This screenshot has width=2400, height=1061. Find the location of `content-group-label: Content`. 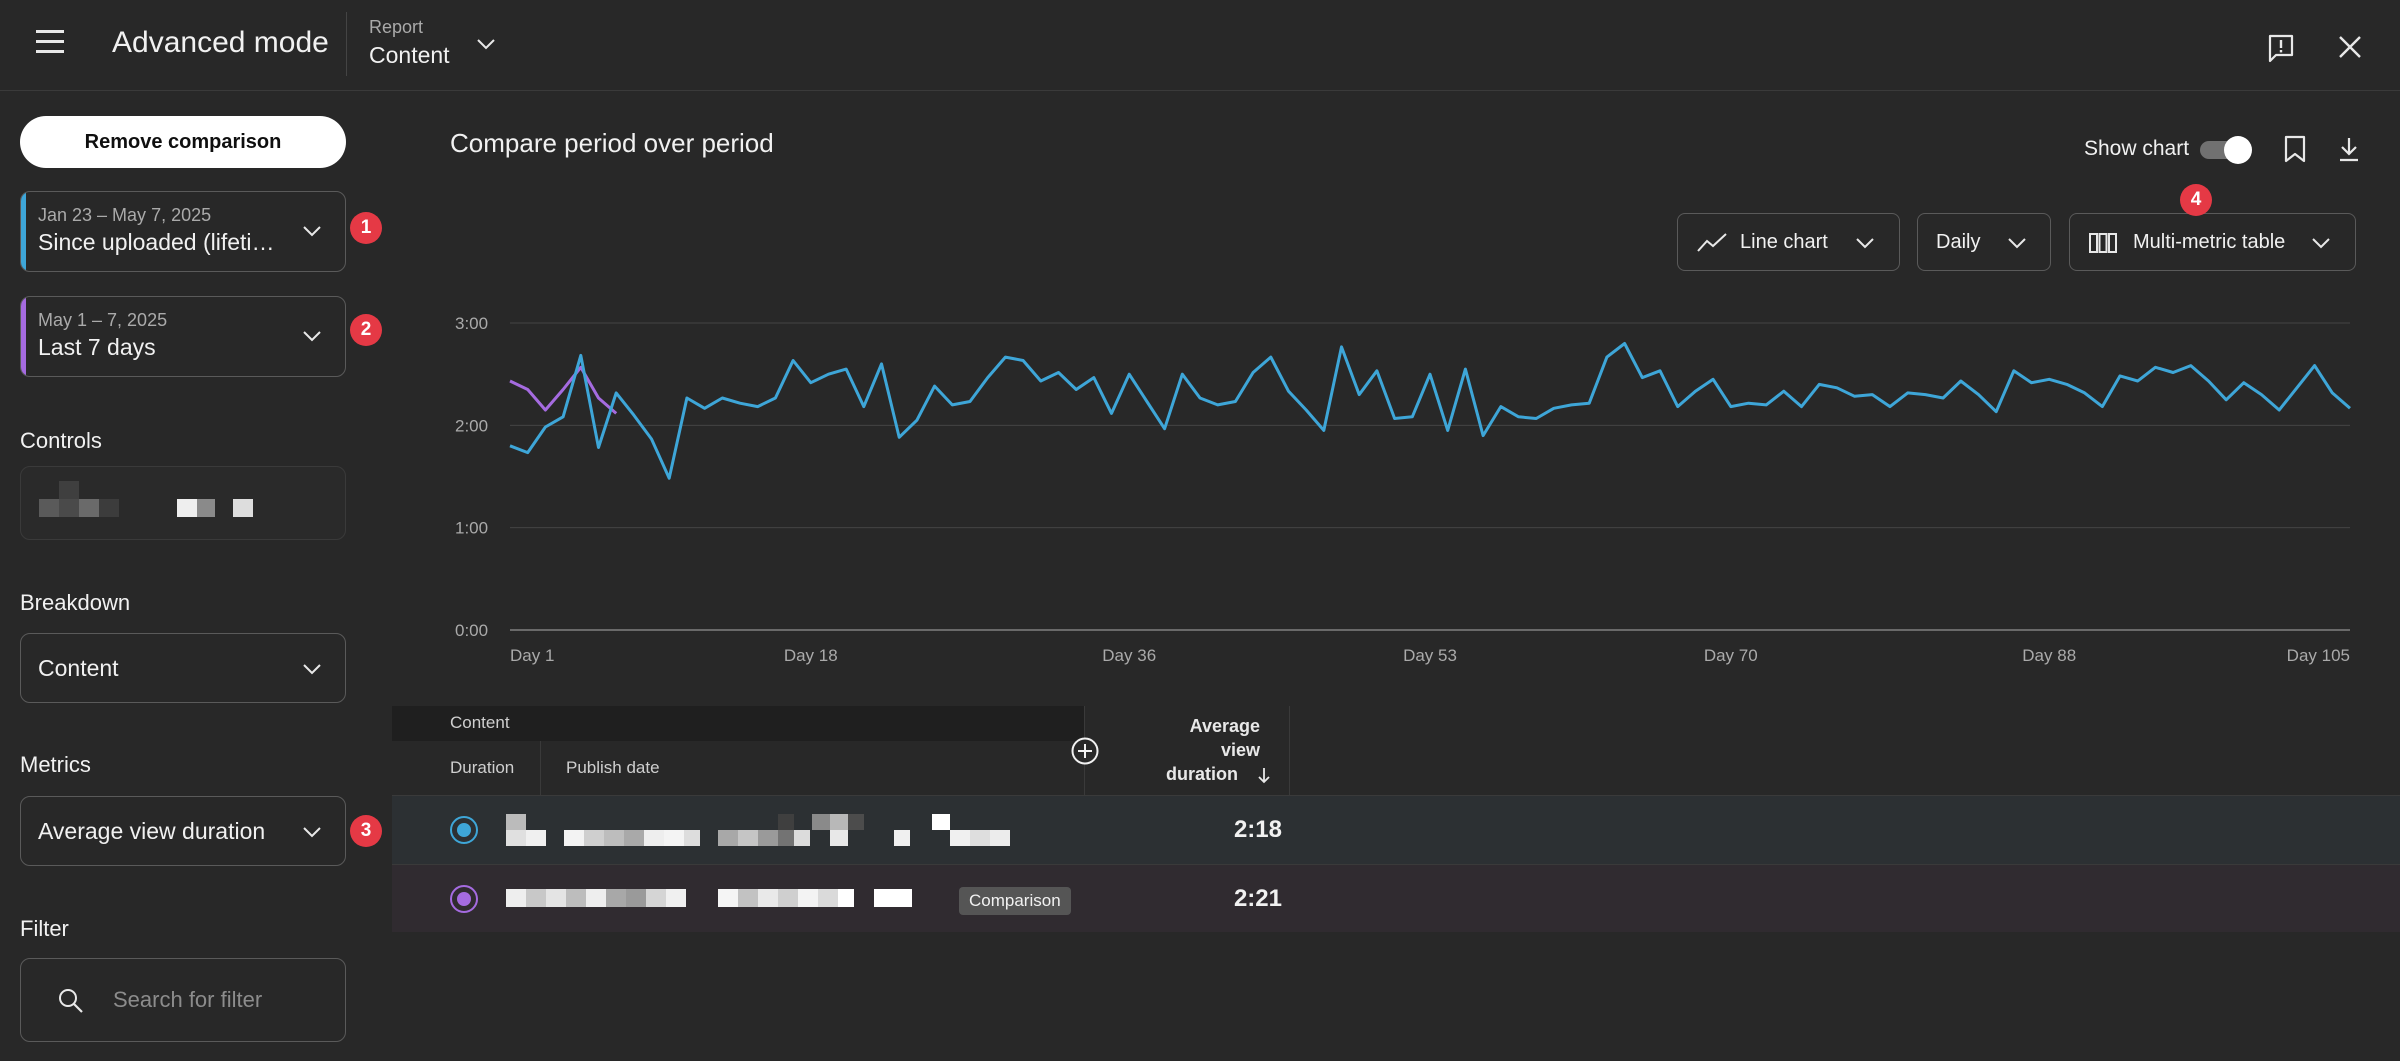

content-group-label: Content is located at coordinates (480, 722).